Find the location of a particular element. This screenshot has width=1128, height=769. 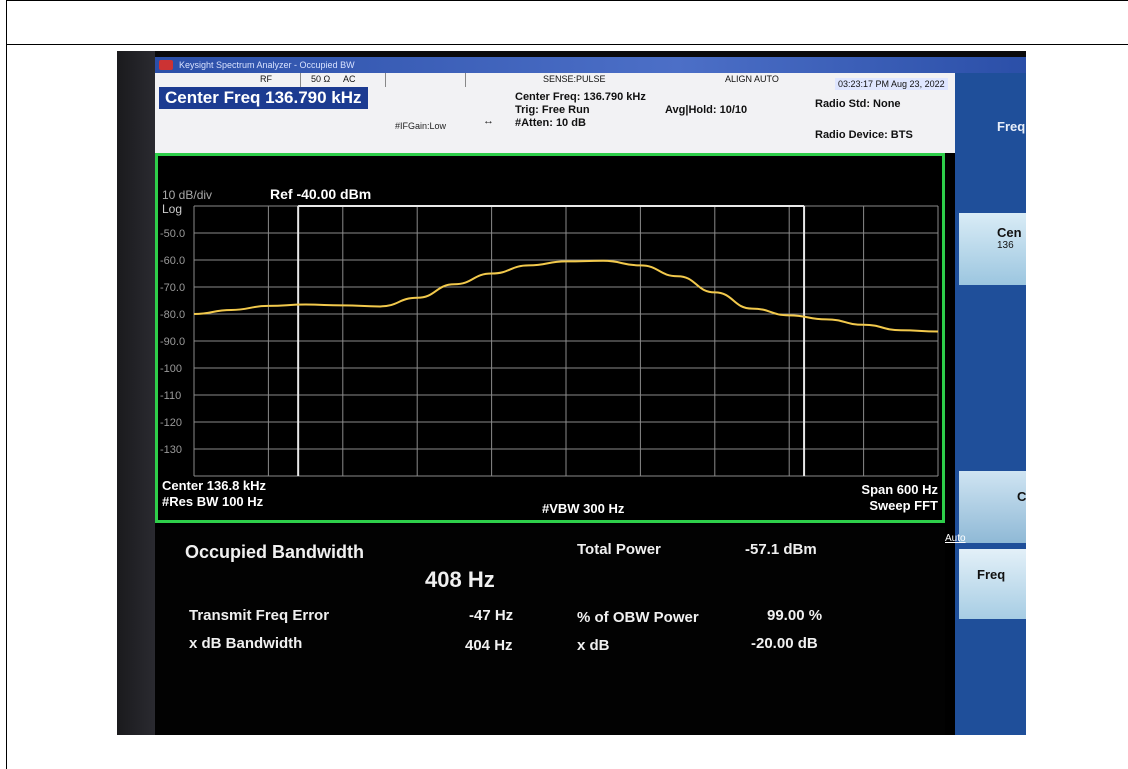

avg-hold-readout: Avg|Hold: 10/10 is located at coordinates (706, 110).